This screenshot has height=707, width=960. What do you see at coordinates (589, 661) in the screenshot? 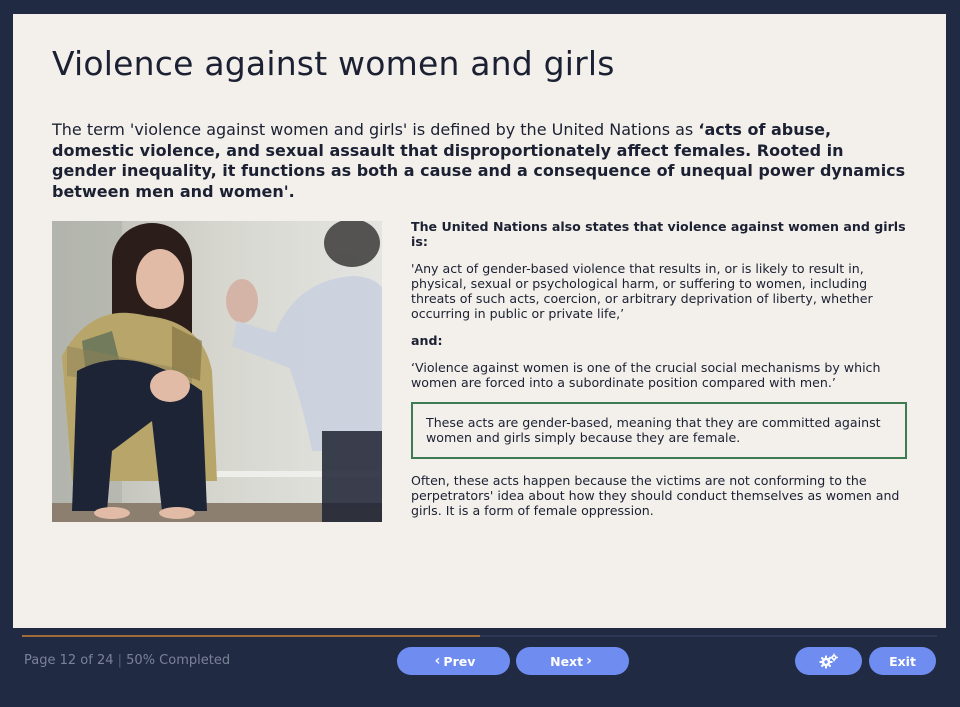
I see `chevron-right-icon: ›` at bounding box center [589, 661].